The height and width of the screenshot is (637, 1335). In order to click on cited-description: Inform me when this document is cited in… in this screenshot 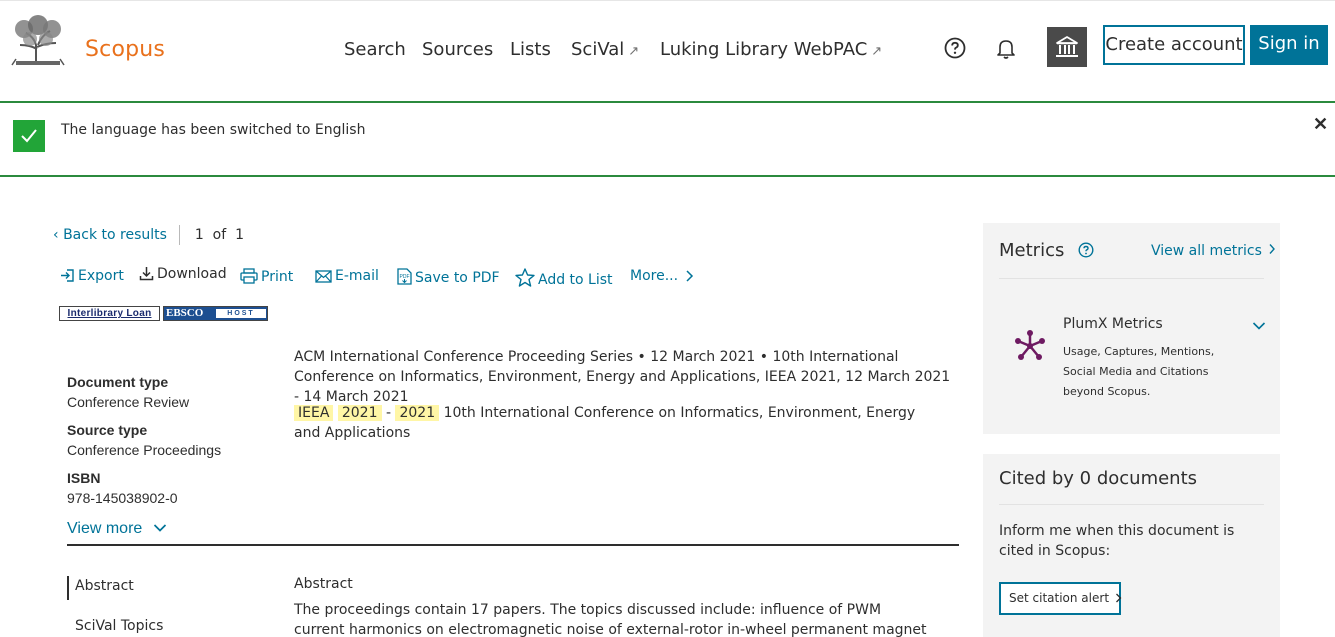, I will do `click(1117, 541)`.